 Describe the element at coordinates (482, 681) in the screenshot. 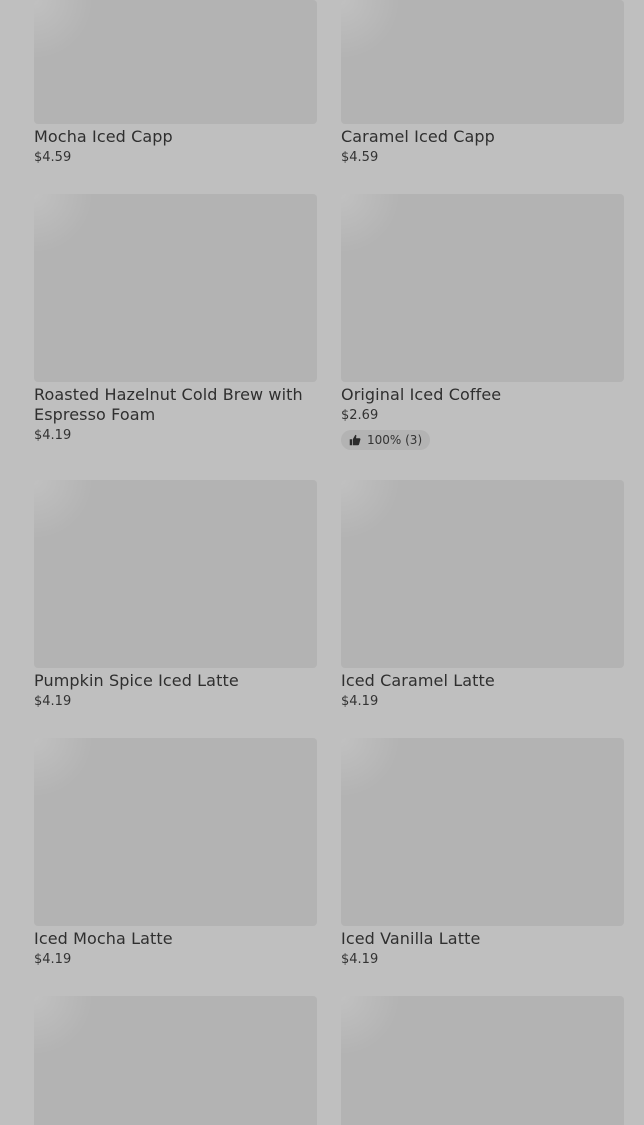

I see `product-name: Iced Caramel Latte` at that location.